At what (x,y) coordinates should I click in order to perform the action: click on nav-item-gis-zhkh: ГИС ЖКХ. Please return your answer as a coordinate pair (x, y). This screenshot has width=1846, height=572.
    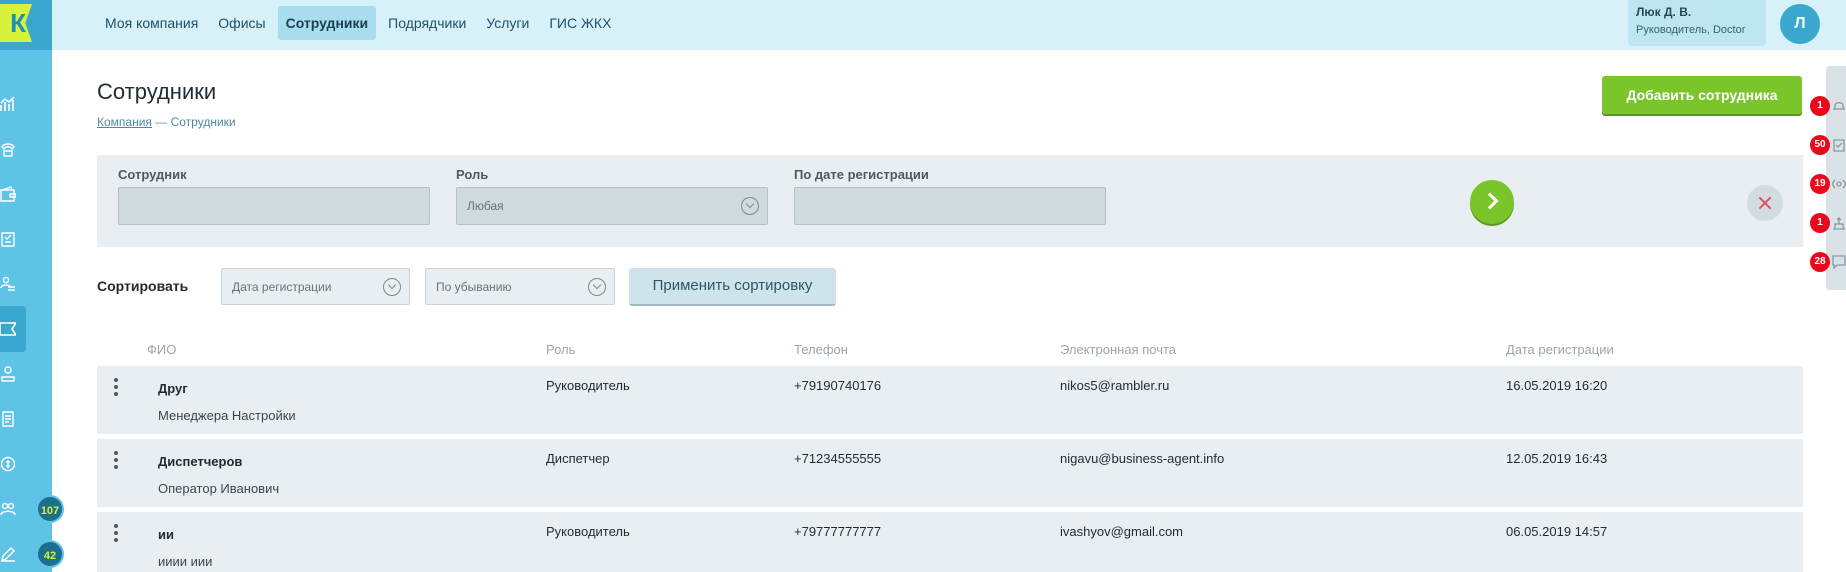
    Looking at the image, I should click on (580, 23).